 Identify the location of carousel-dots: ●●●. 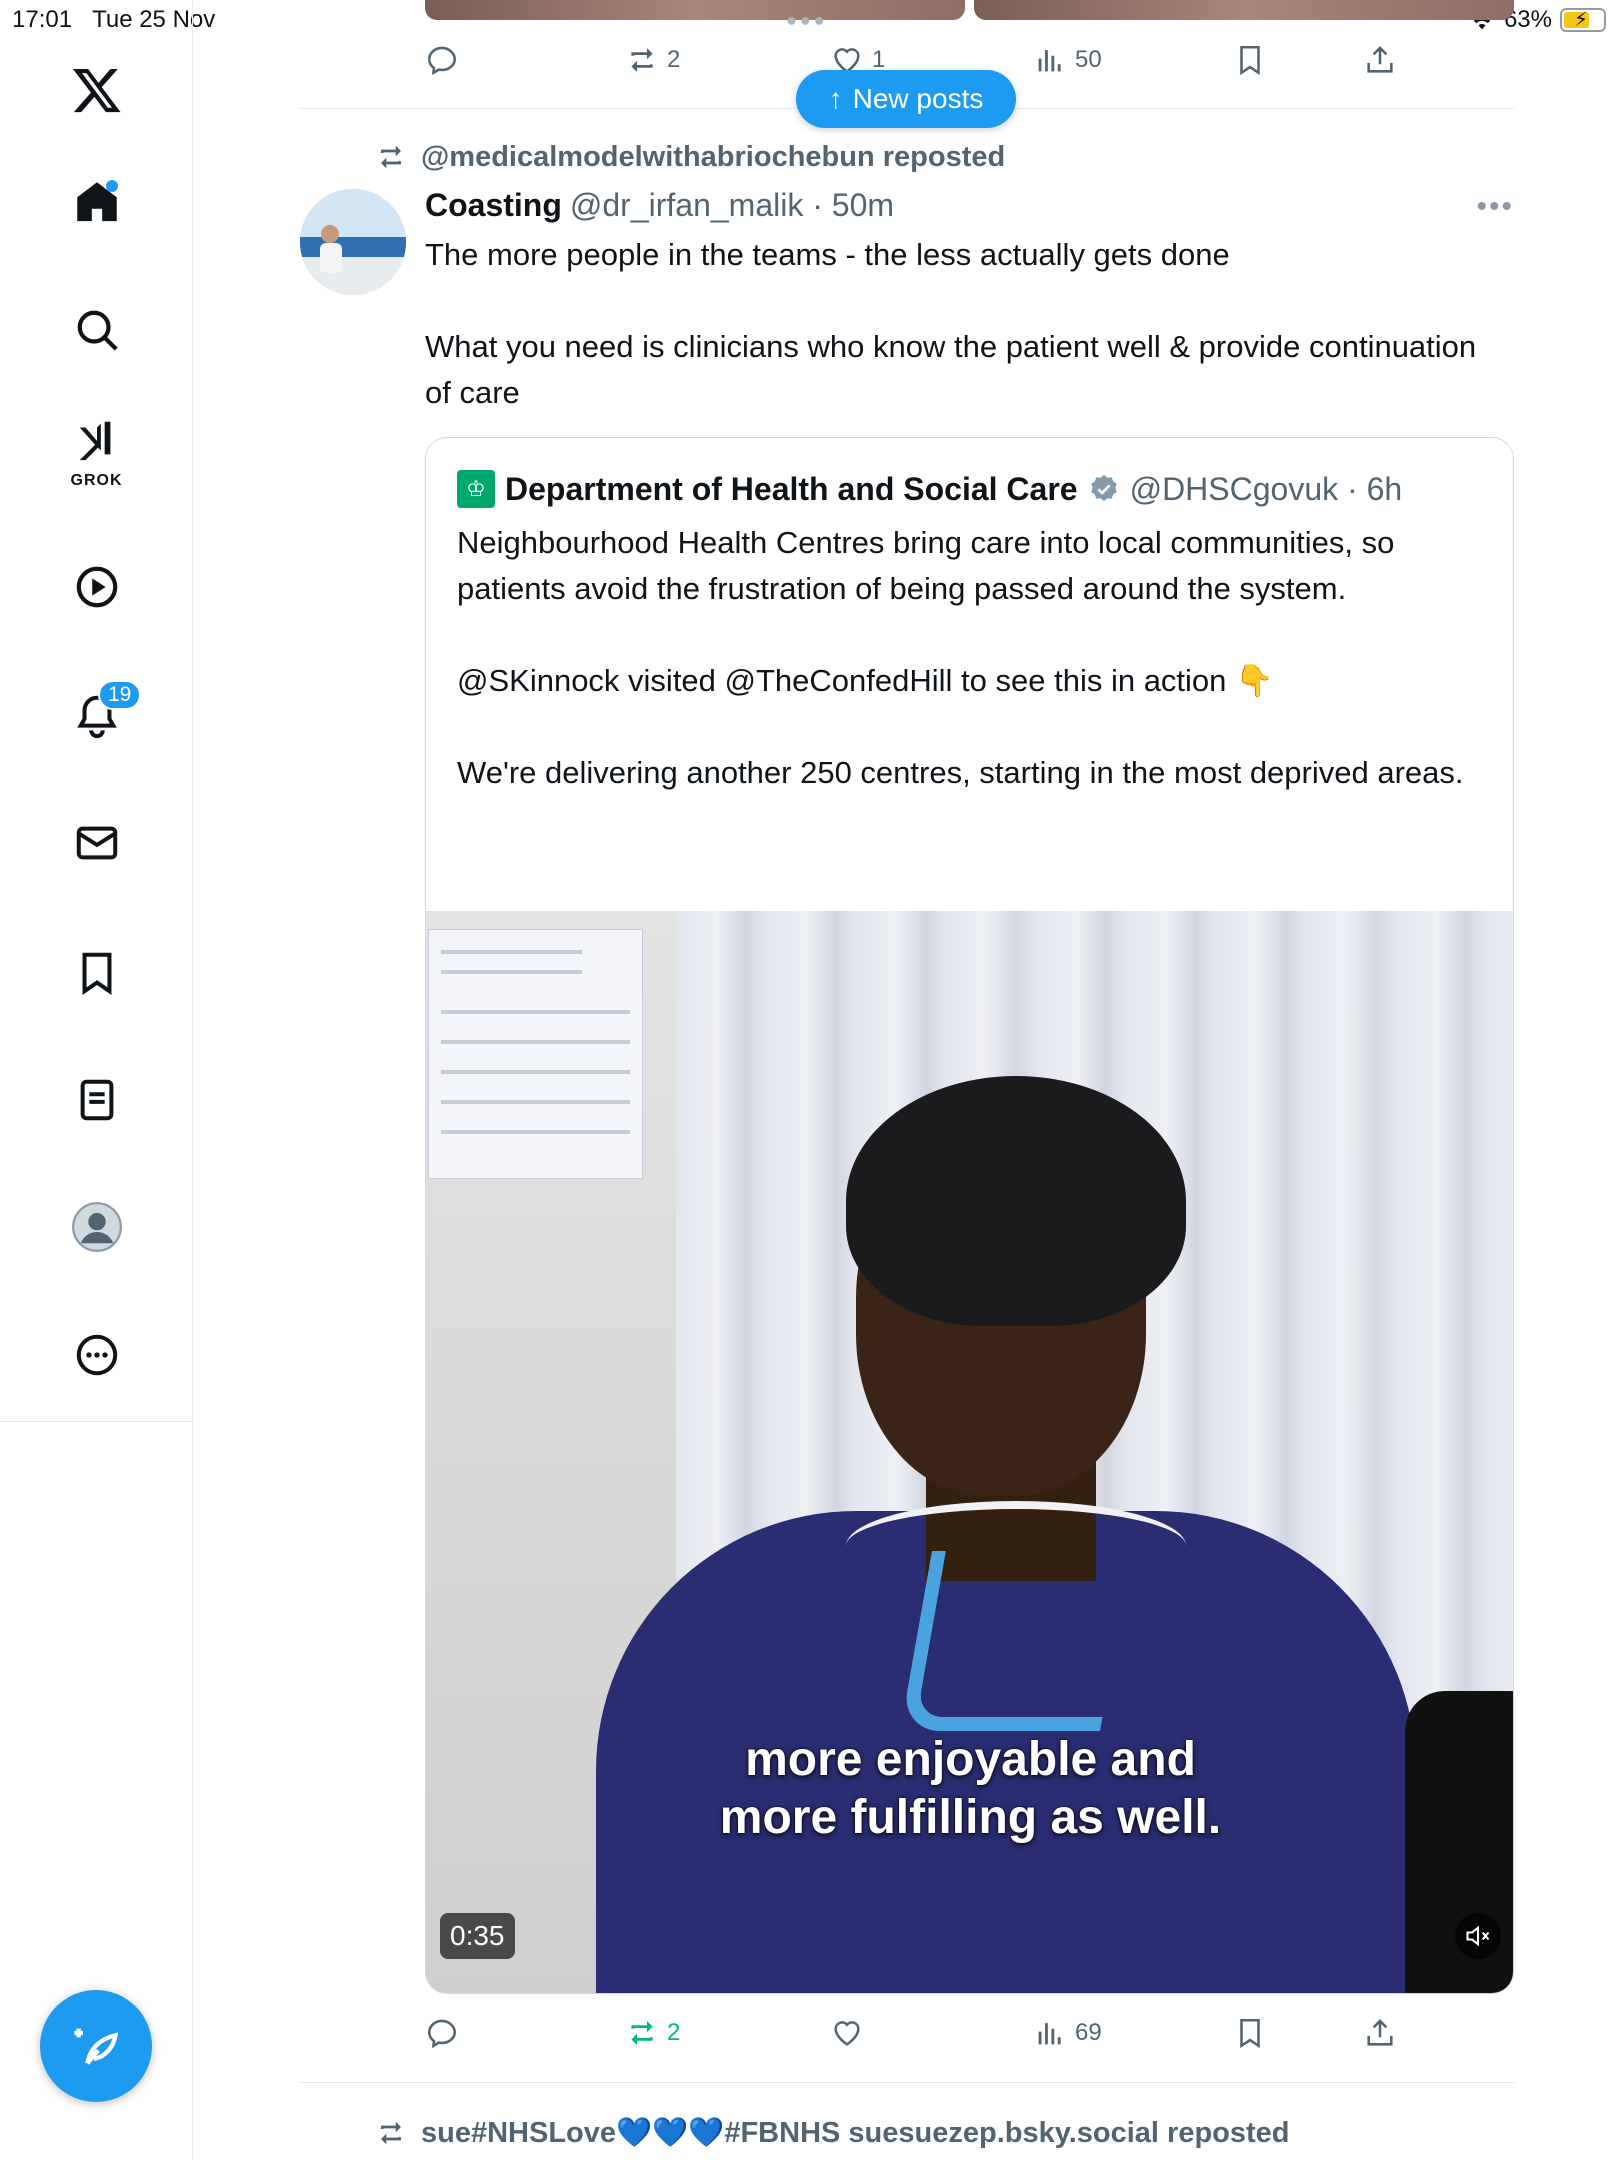
(807, 20).